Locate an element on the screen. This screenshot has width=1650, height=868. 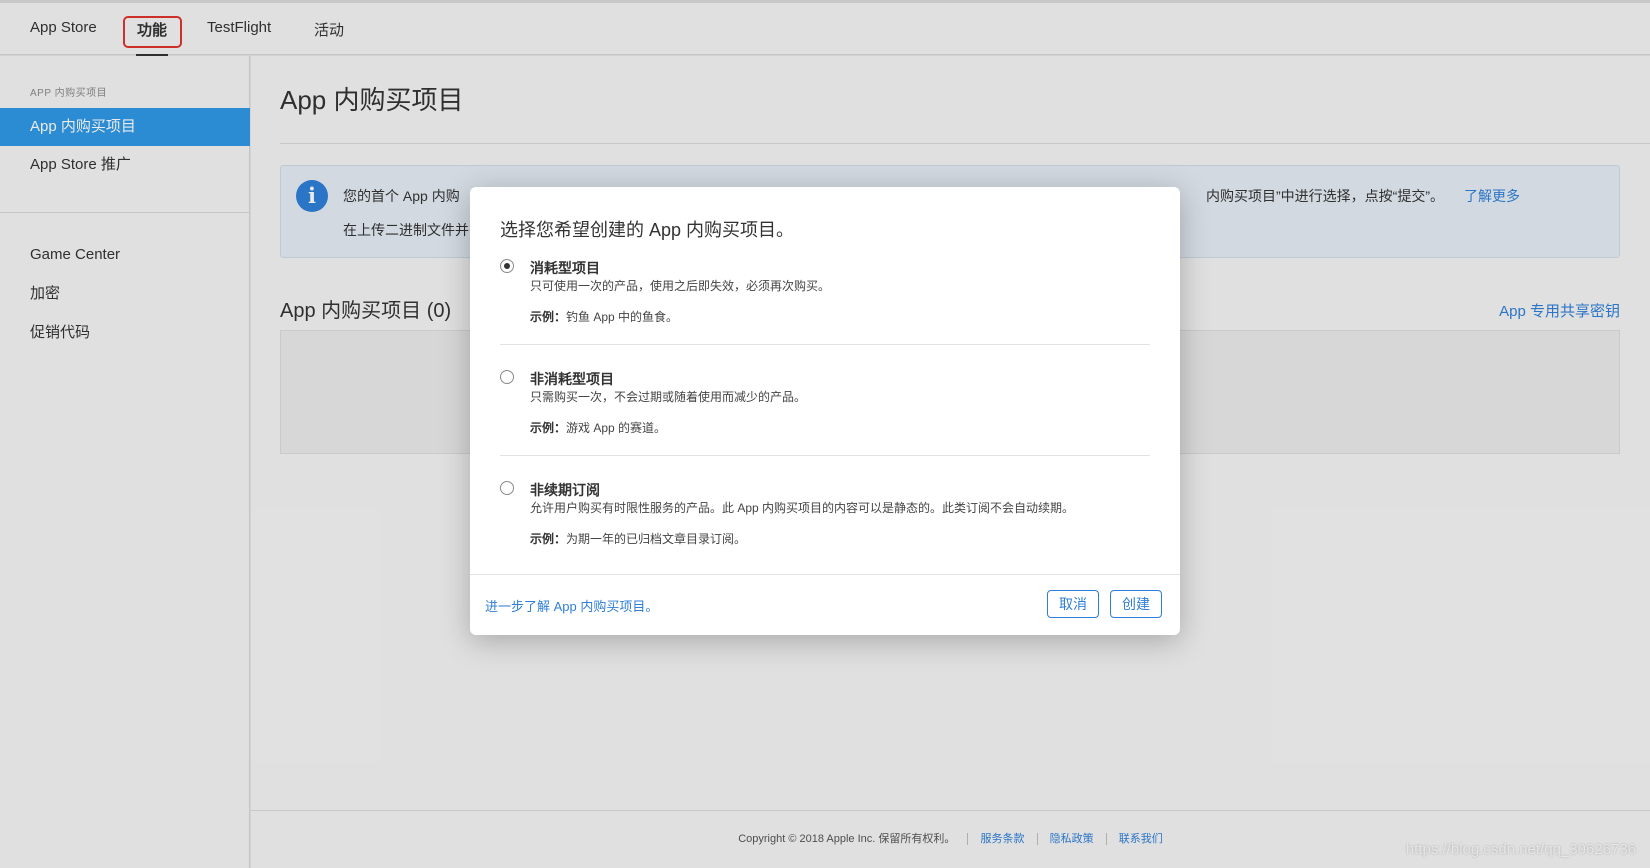
option-example: 示例：为期一年的已归档文章目录订阅。 is located at coordinates (638, 538).